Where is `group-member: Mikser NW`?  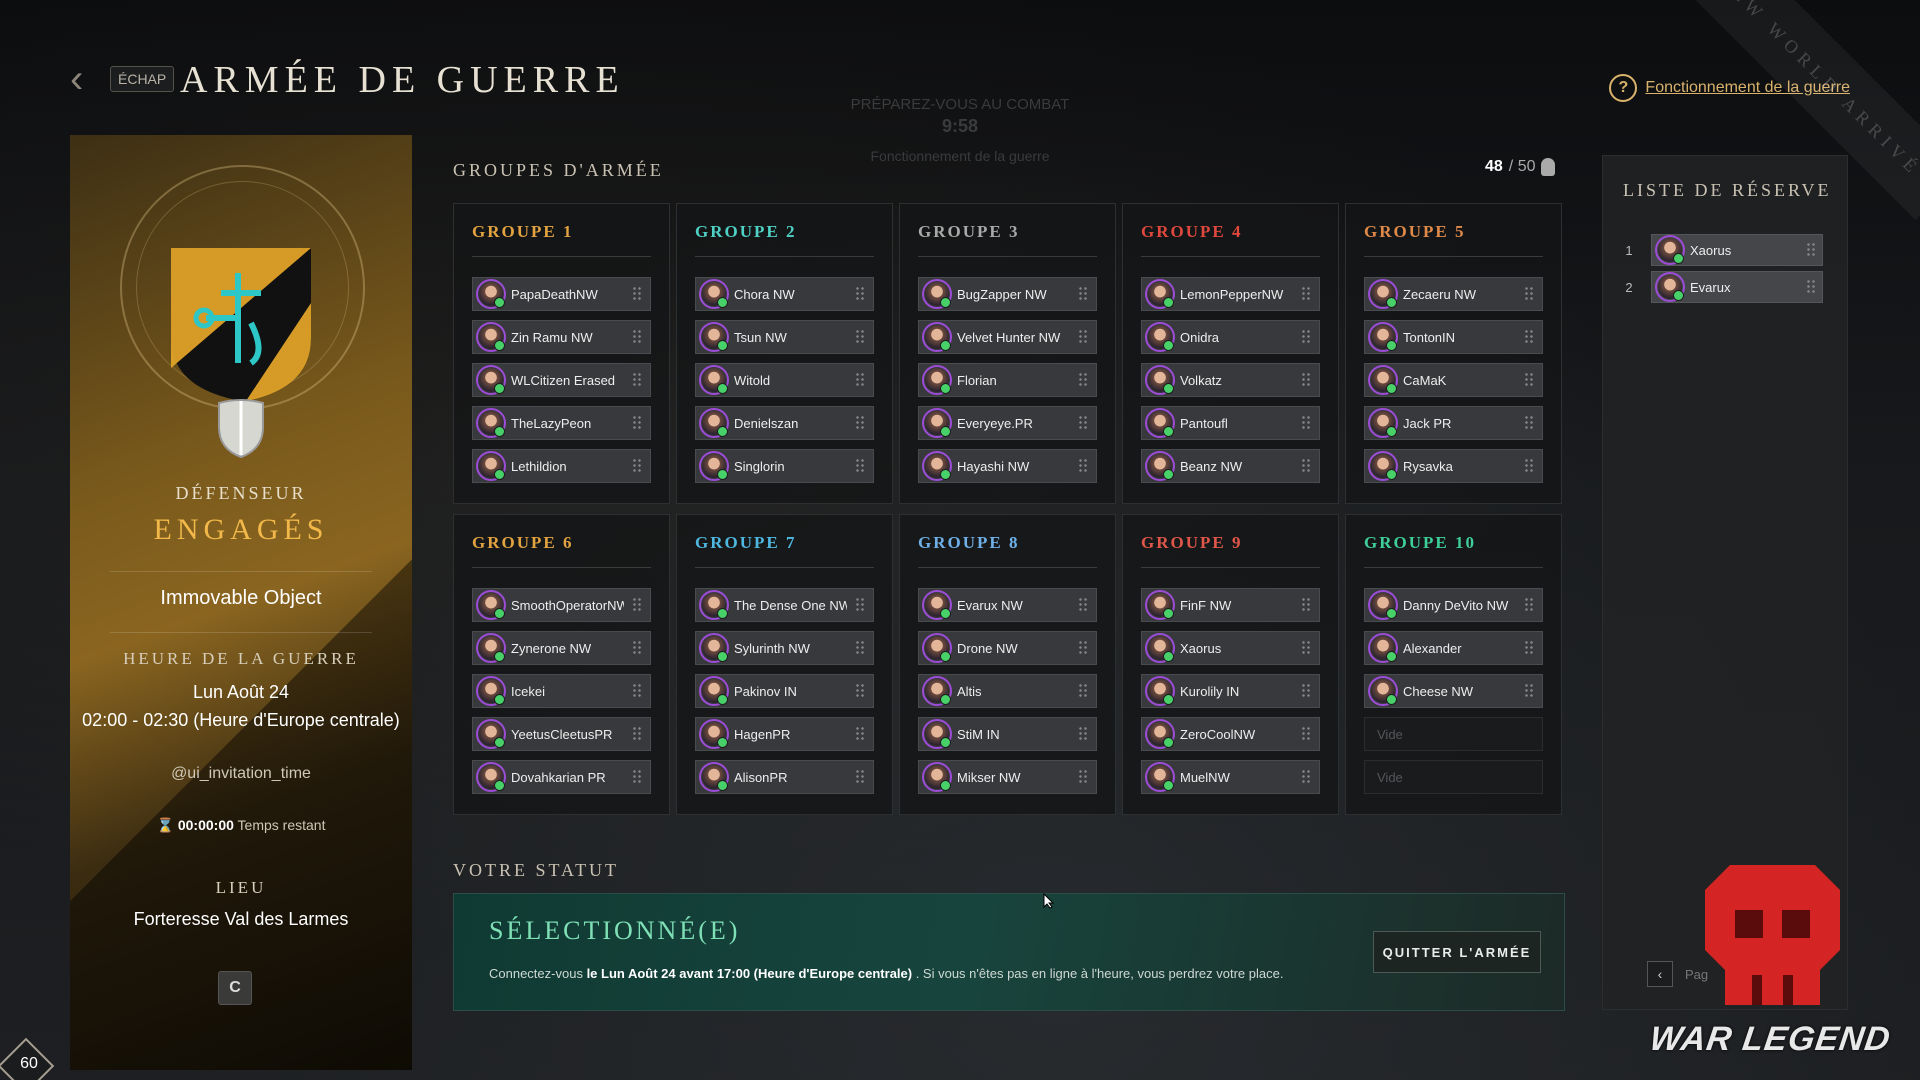 group-member: Mikser NW is located at coordinates (1007, 777).